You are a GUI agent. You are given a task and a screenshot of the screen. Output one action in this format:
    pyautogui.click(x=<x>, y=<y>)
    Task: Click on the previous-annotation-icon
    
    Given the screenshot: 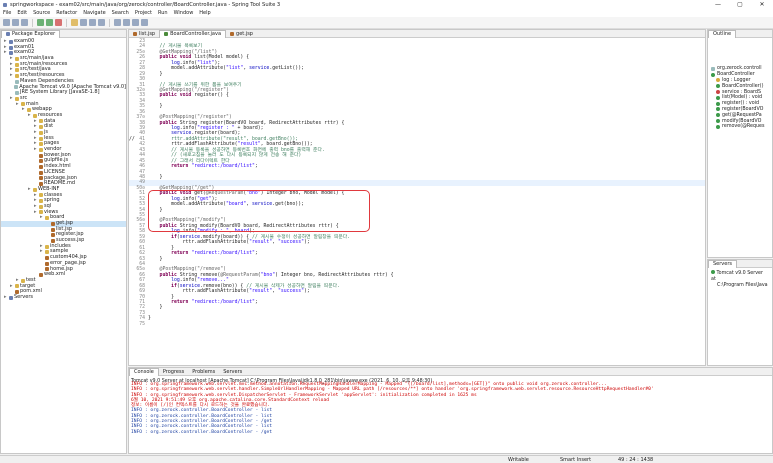 What is the action you would take?
    pyautogui.click(x=126, y=22)
    